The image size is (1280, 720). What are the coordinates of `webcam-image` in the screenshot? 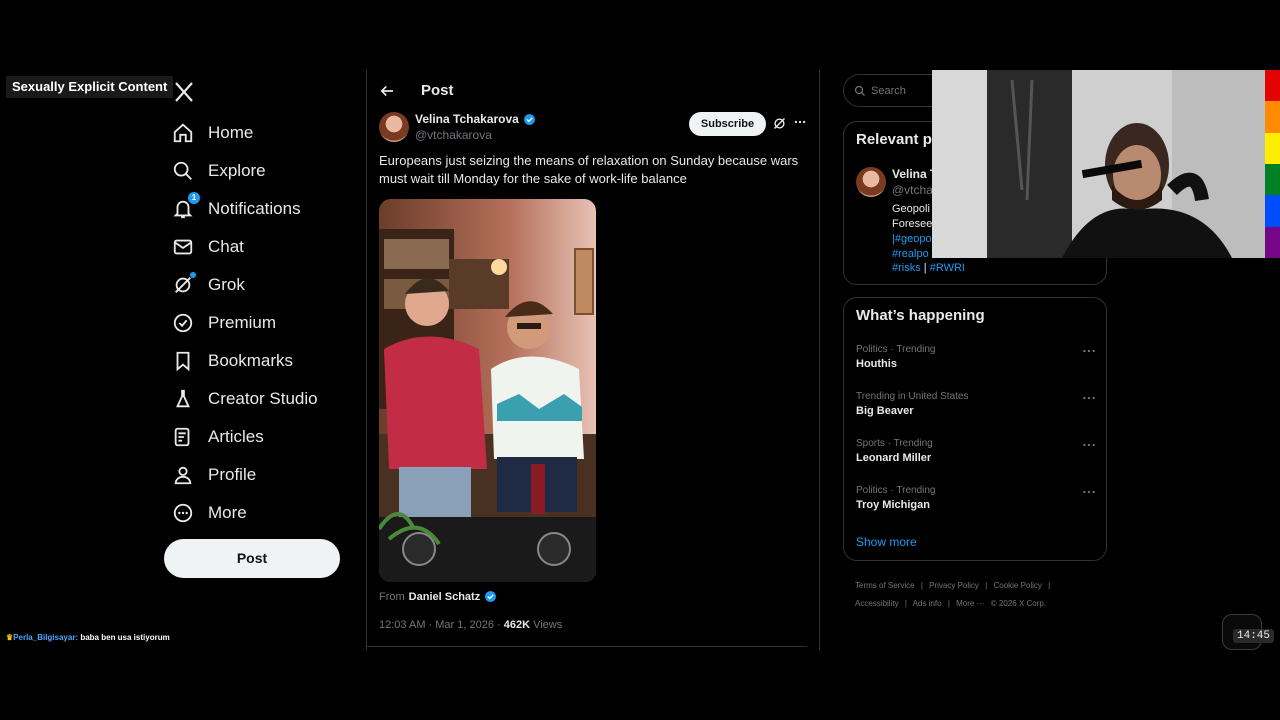 It's located at (1098, 164).